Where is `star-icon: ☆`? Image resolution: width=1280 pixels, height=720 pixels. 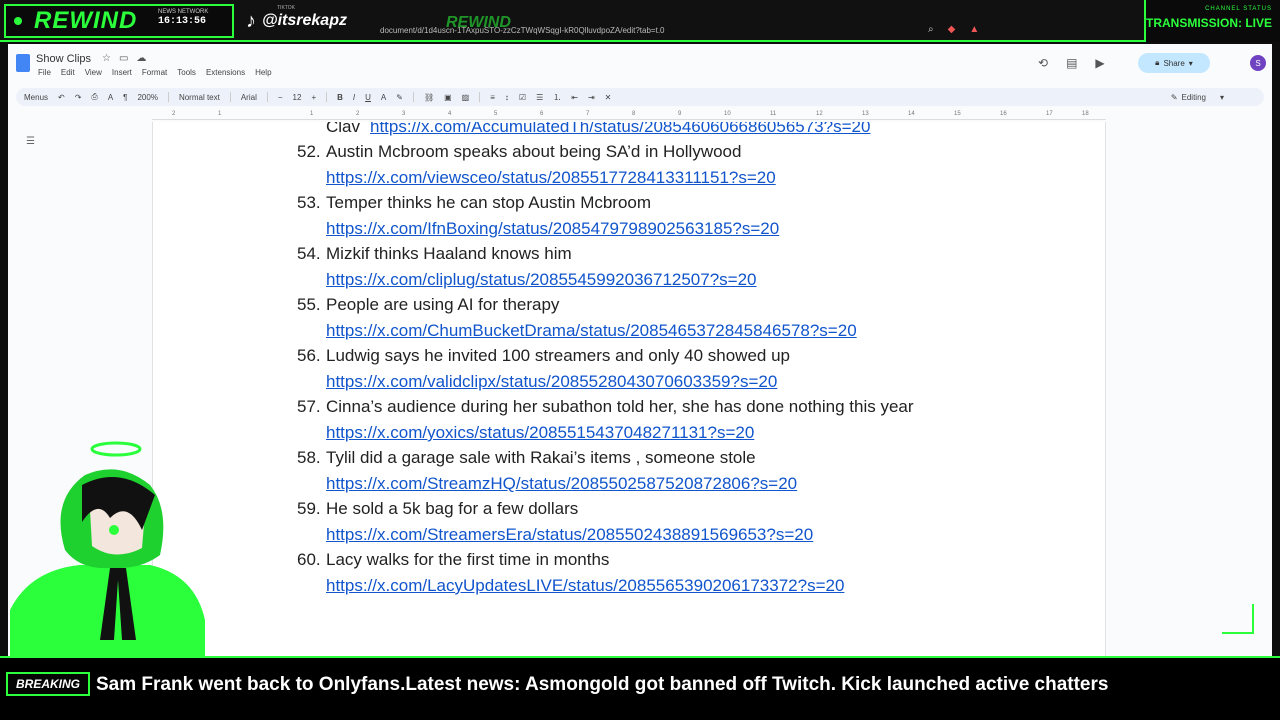 star-icon: ☆ is located at coordinates (106, 58).